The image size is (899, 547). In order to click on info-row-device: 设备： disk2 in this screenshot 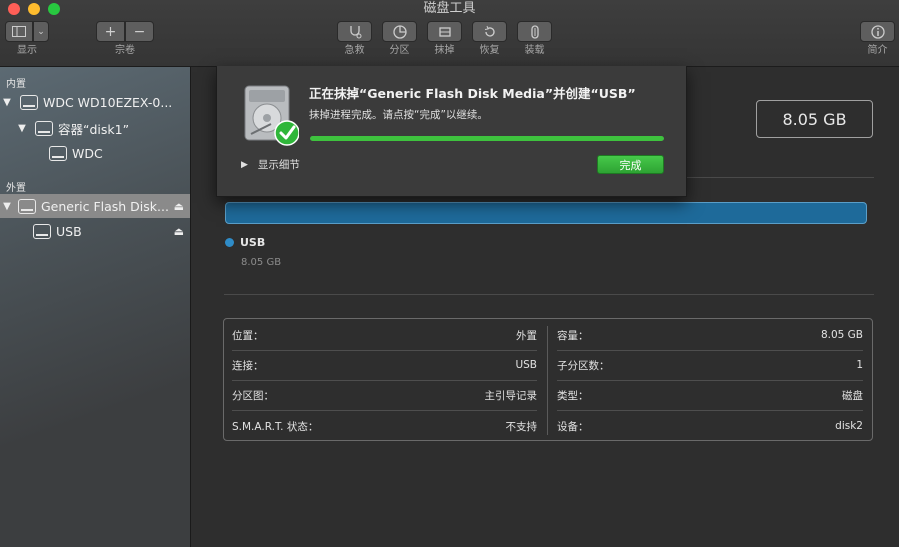, I will do `click(710, 426)`.